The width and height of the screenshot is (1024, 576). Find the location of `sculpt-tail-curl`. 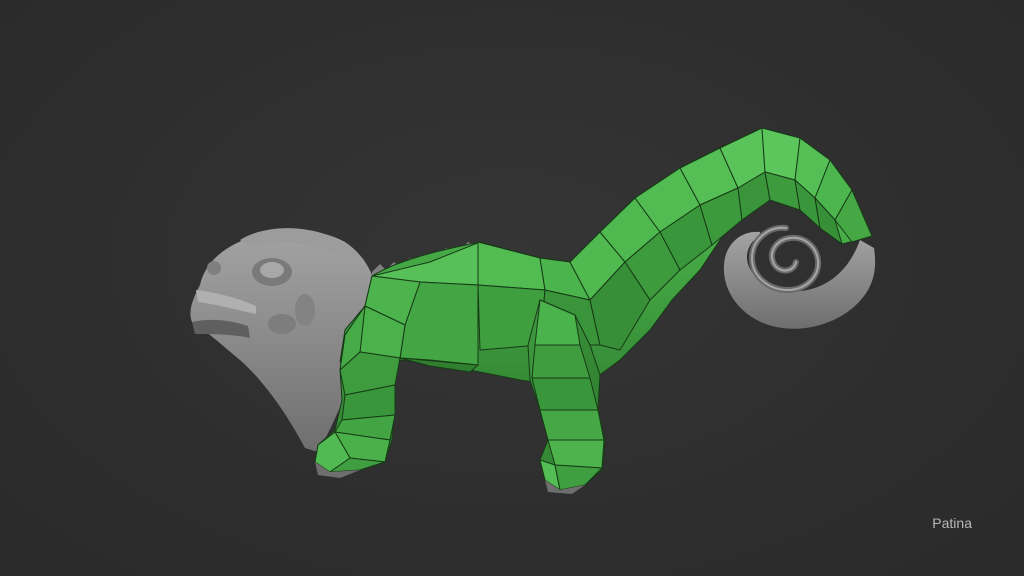

sculpt-tail-curl is located at coordinates (799, 276).